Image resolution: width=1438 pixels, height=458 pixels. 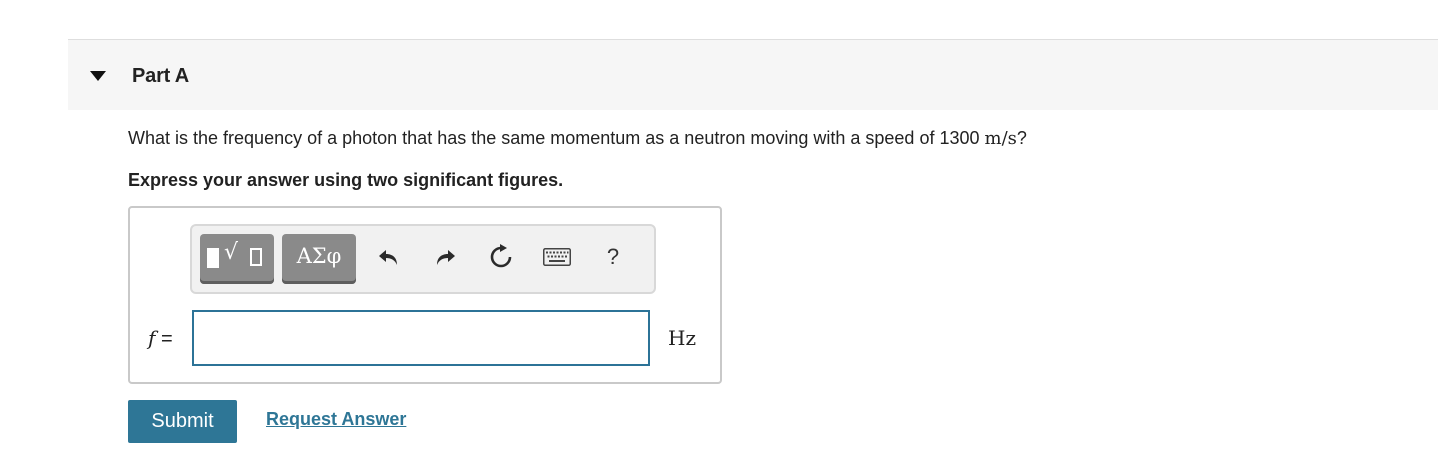 I want to click on answer-variable-label: f =, so click(x=160, y=338).